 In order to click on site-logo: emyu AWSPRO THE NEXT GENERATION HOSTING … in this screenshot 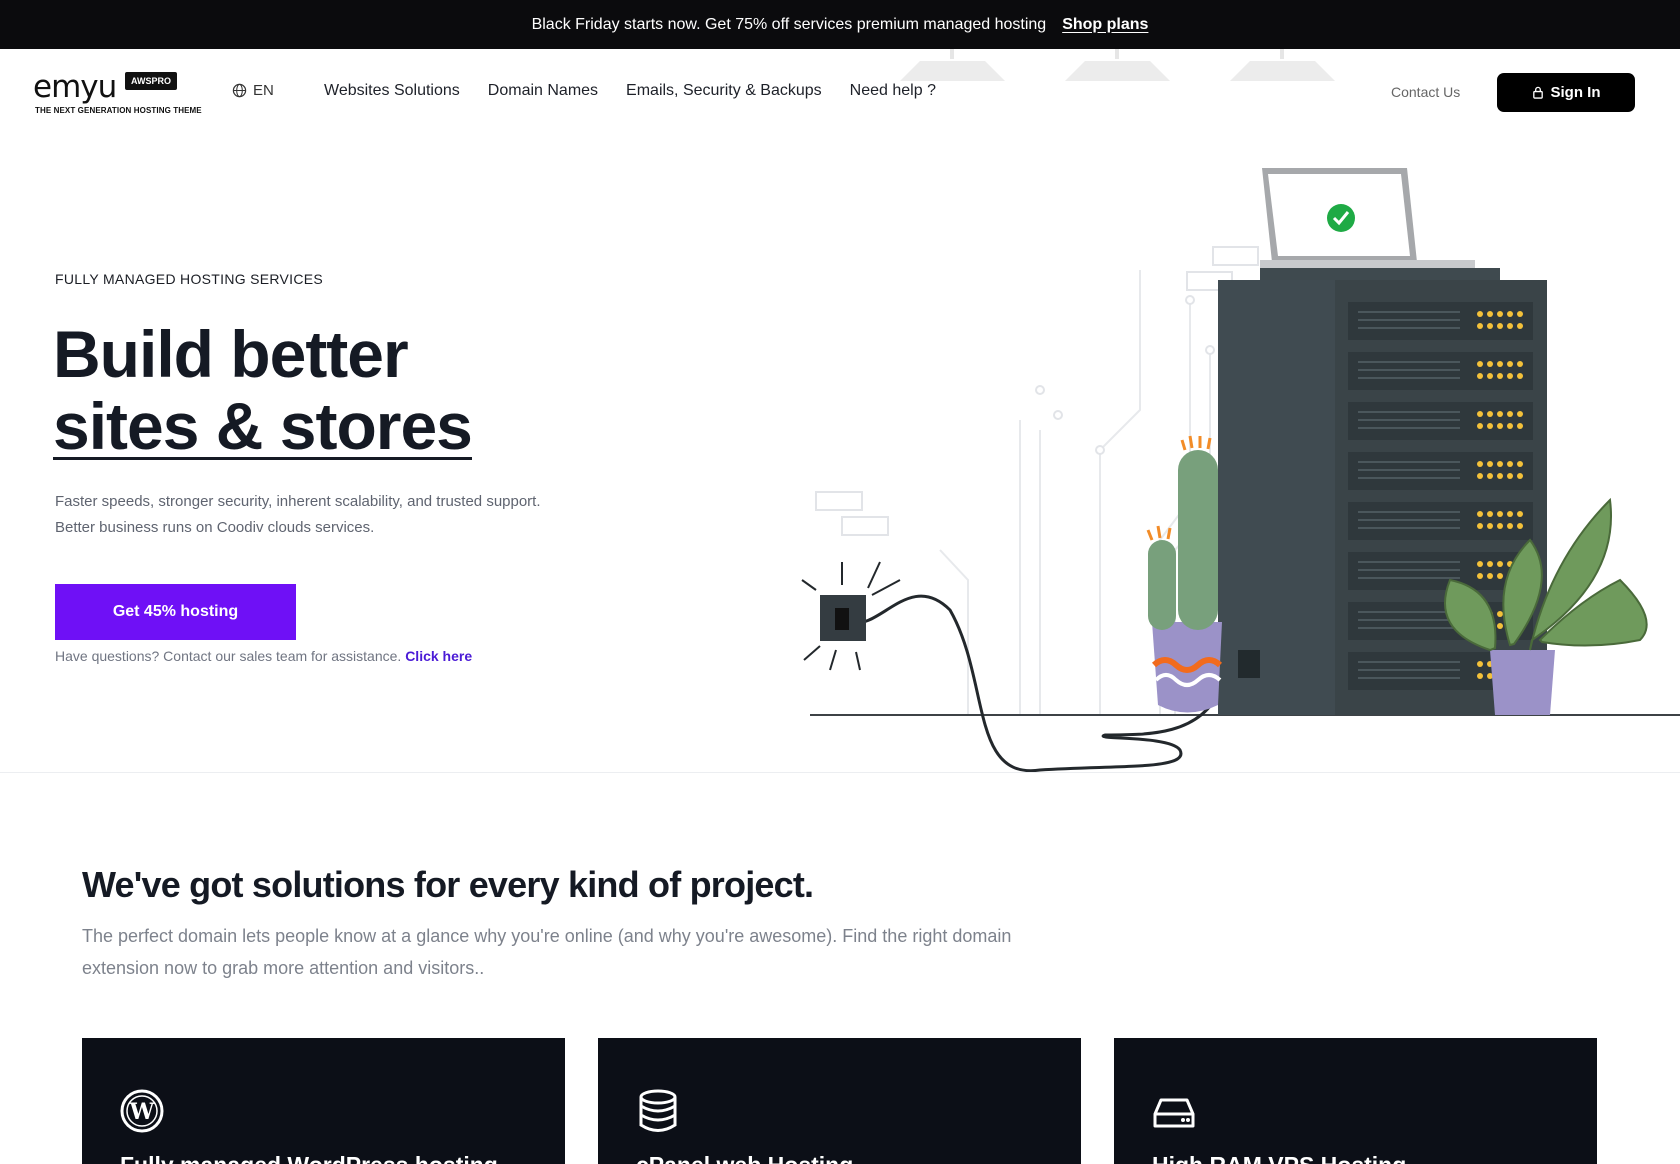, I will do `click(123, 94)`.